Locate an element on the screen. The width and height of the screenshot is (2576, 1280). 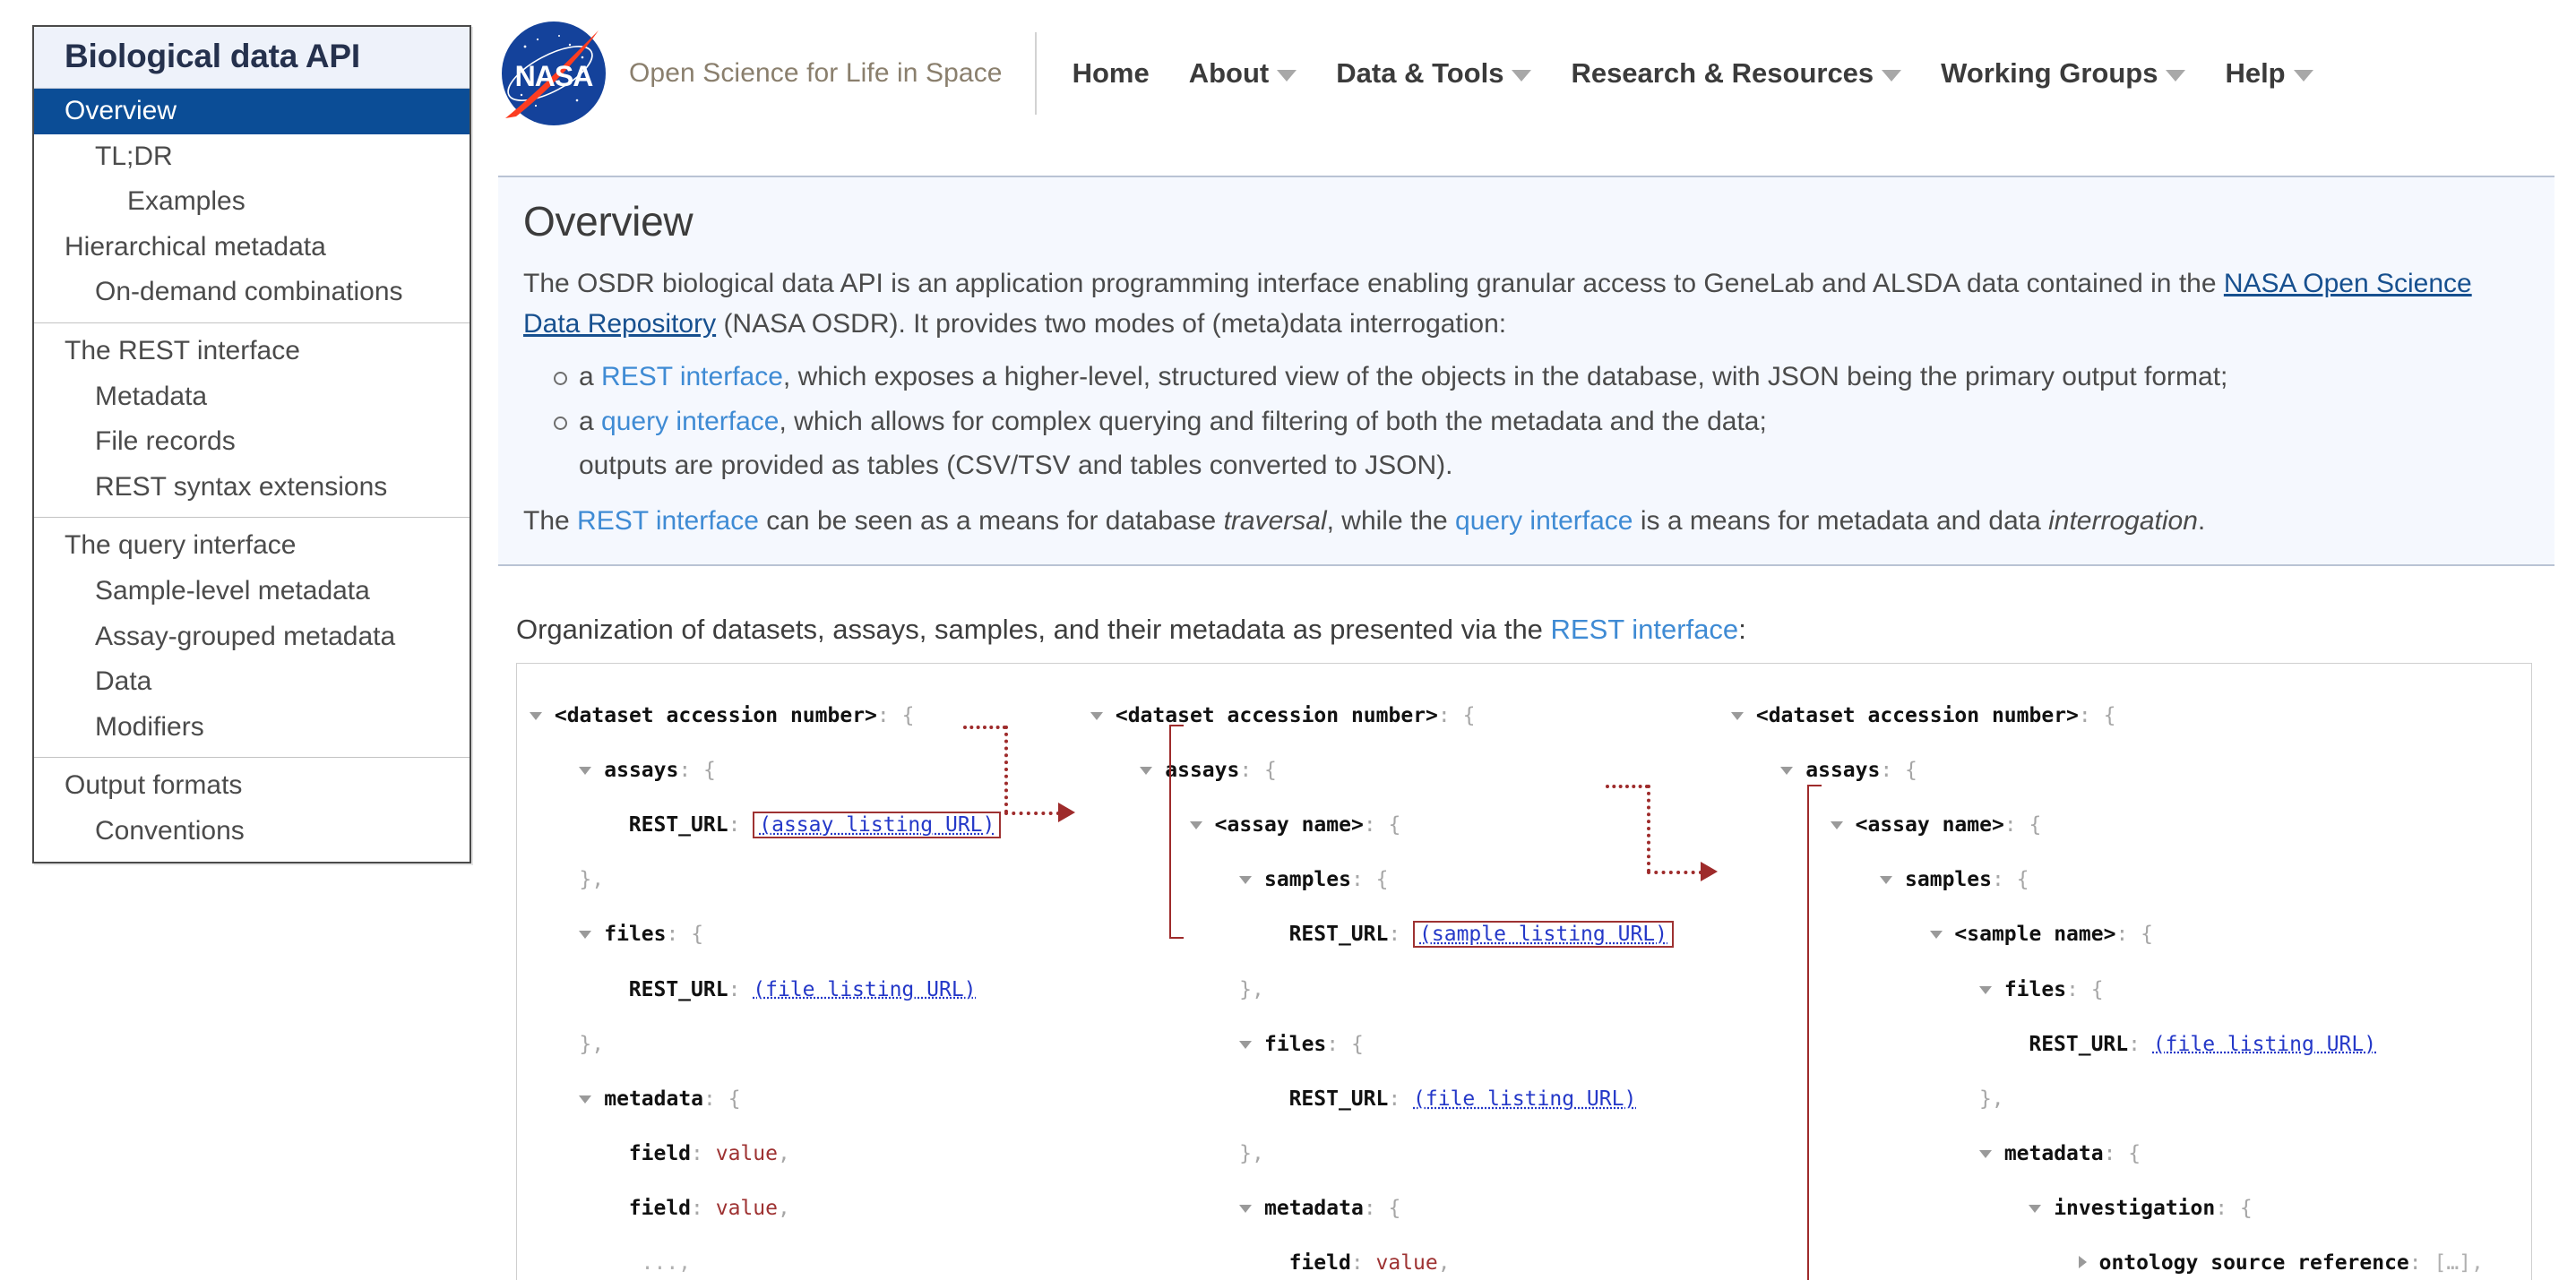
nav-item-working-groups: Working Groups is located at coordinates (2064, 73).